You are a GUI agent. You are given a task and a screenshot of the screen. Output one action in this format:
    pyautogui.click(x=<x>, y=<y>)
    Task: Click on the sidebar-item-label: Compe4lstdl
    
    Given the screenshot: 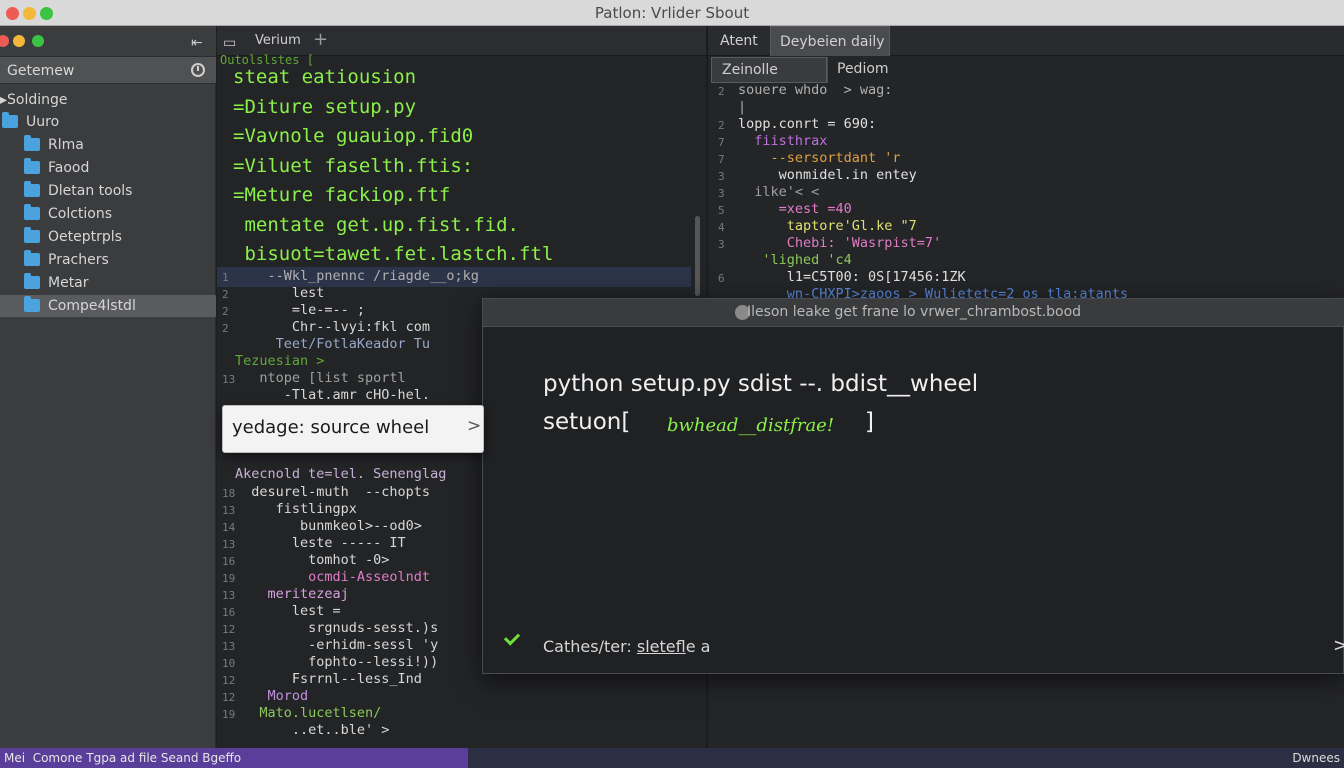 What is the action you would take?
    pyautogui.click(x=92, y=306)
    